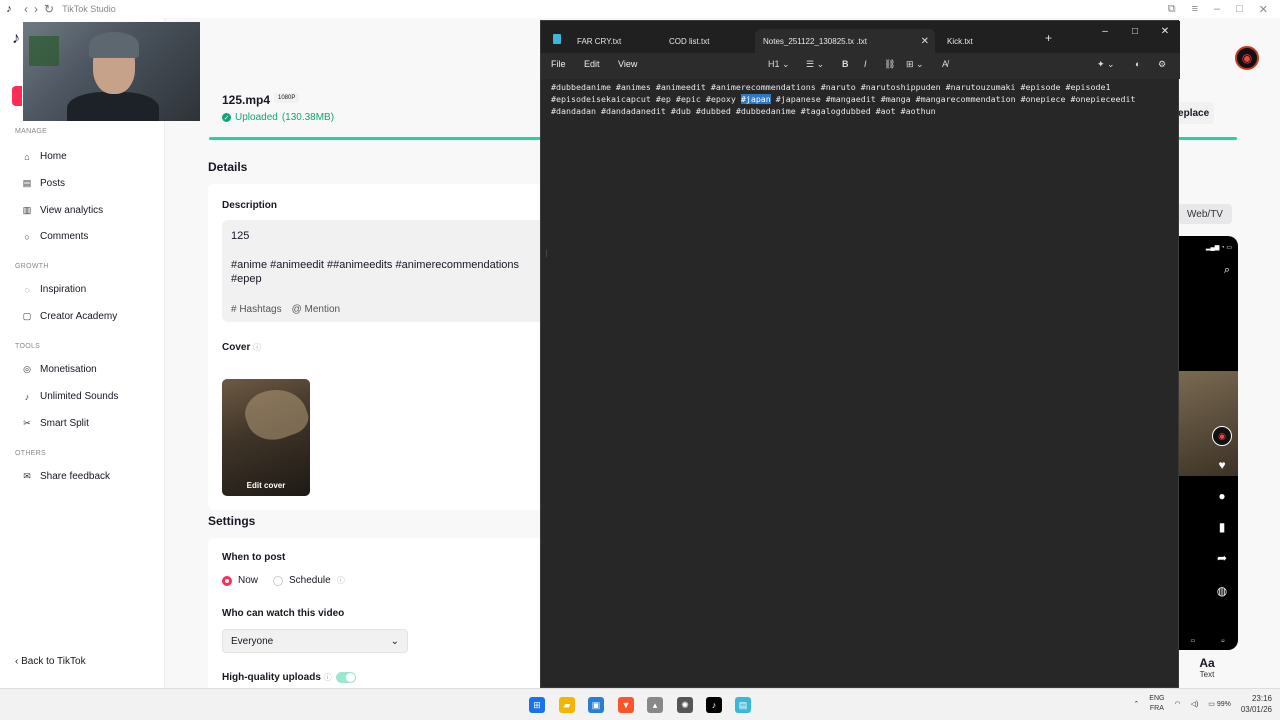 The width and height of the screenshot is (1280, 720). Describe the element at coordinates (242, 347) in the screenshot. I see `cover-label: Cover ⓘ` at that location.